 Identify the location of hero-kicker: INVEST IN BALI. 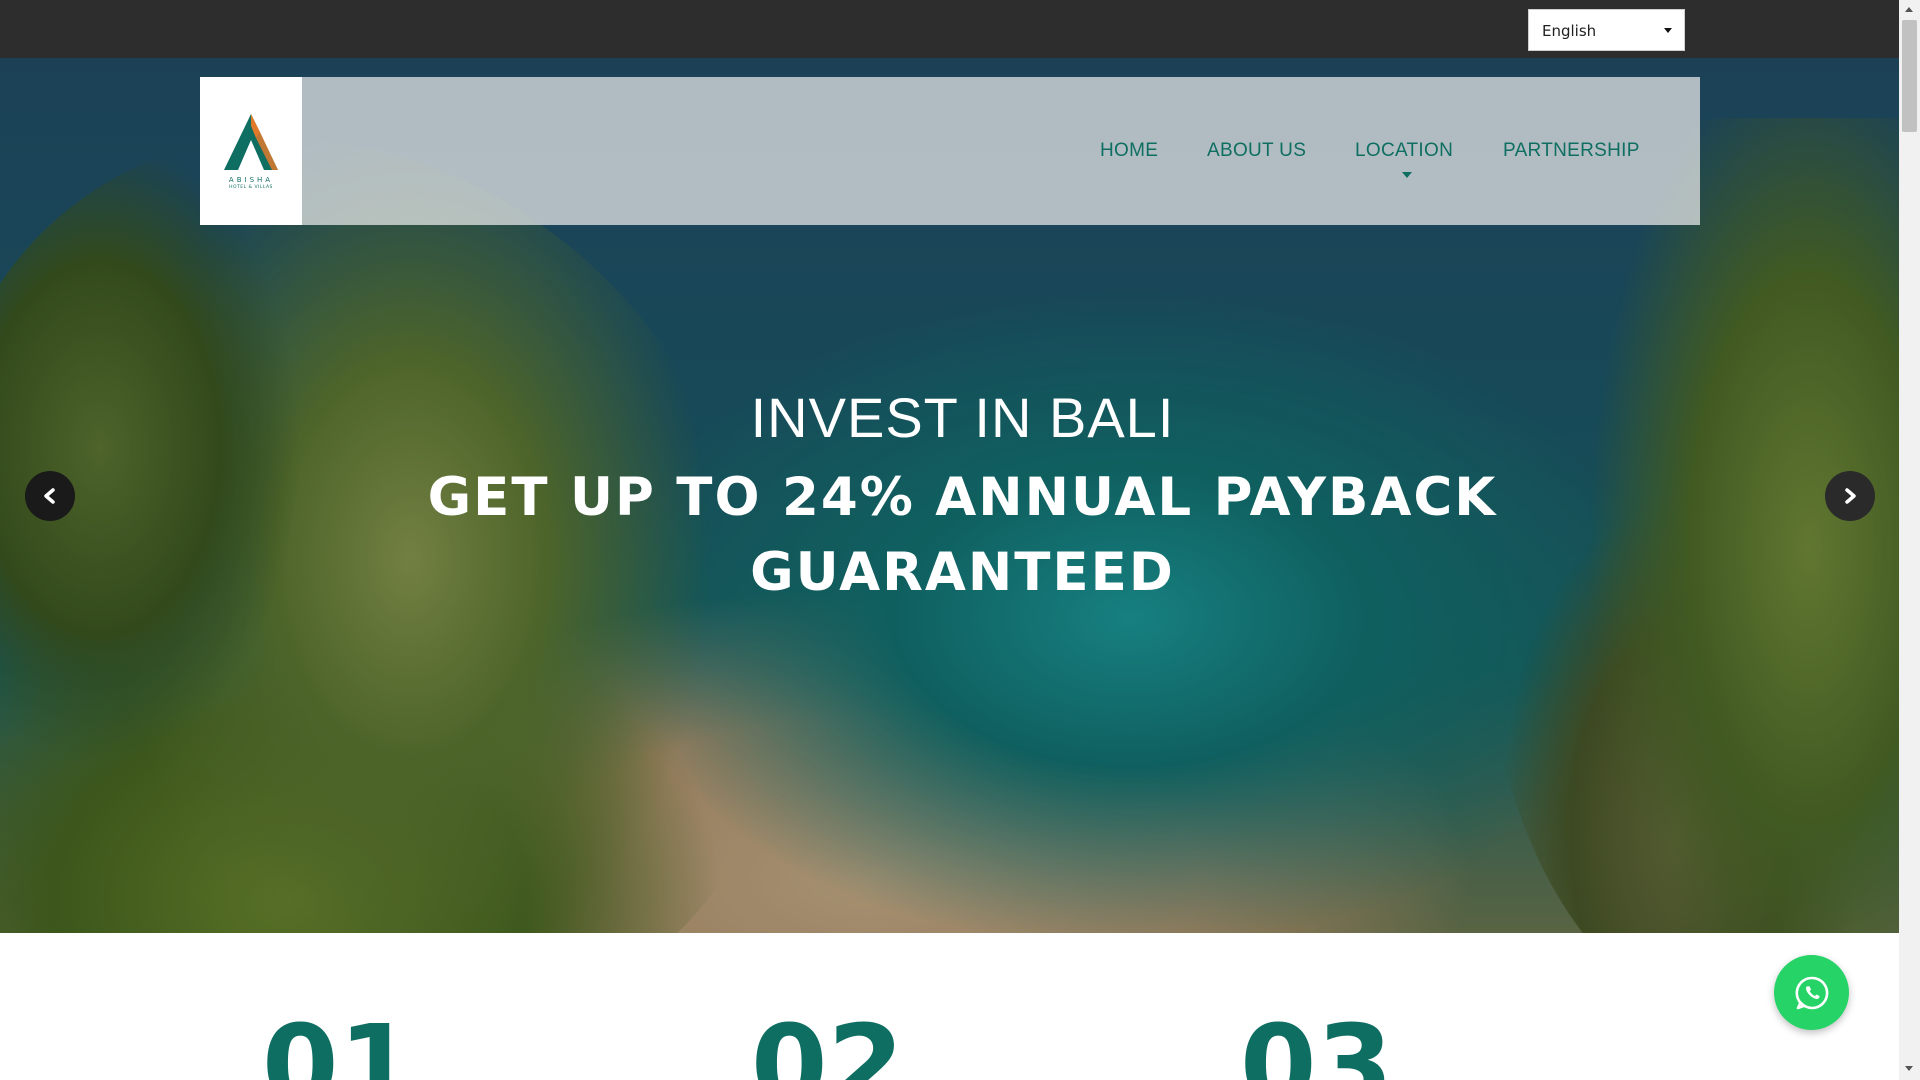
(962, 417).